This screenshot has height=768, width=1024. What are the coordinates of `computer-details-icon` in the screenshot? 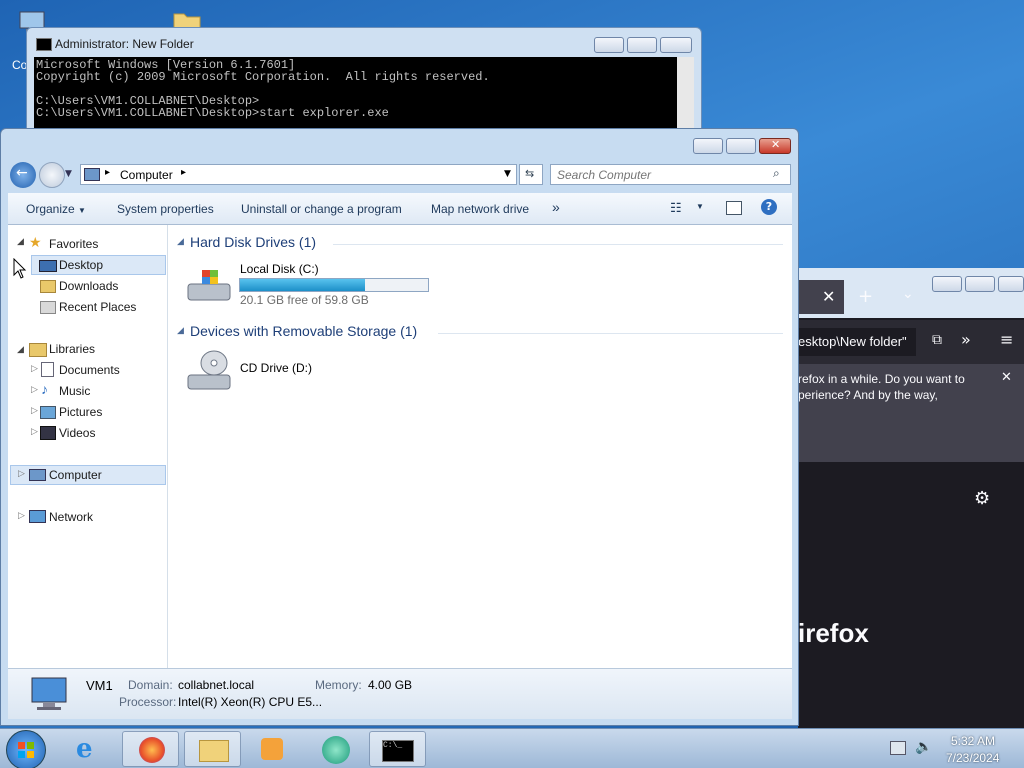 It's located at (49, 694).